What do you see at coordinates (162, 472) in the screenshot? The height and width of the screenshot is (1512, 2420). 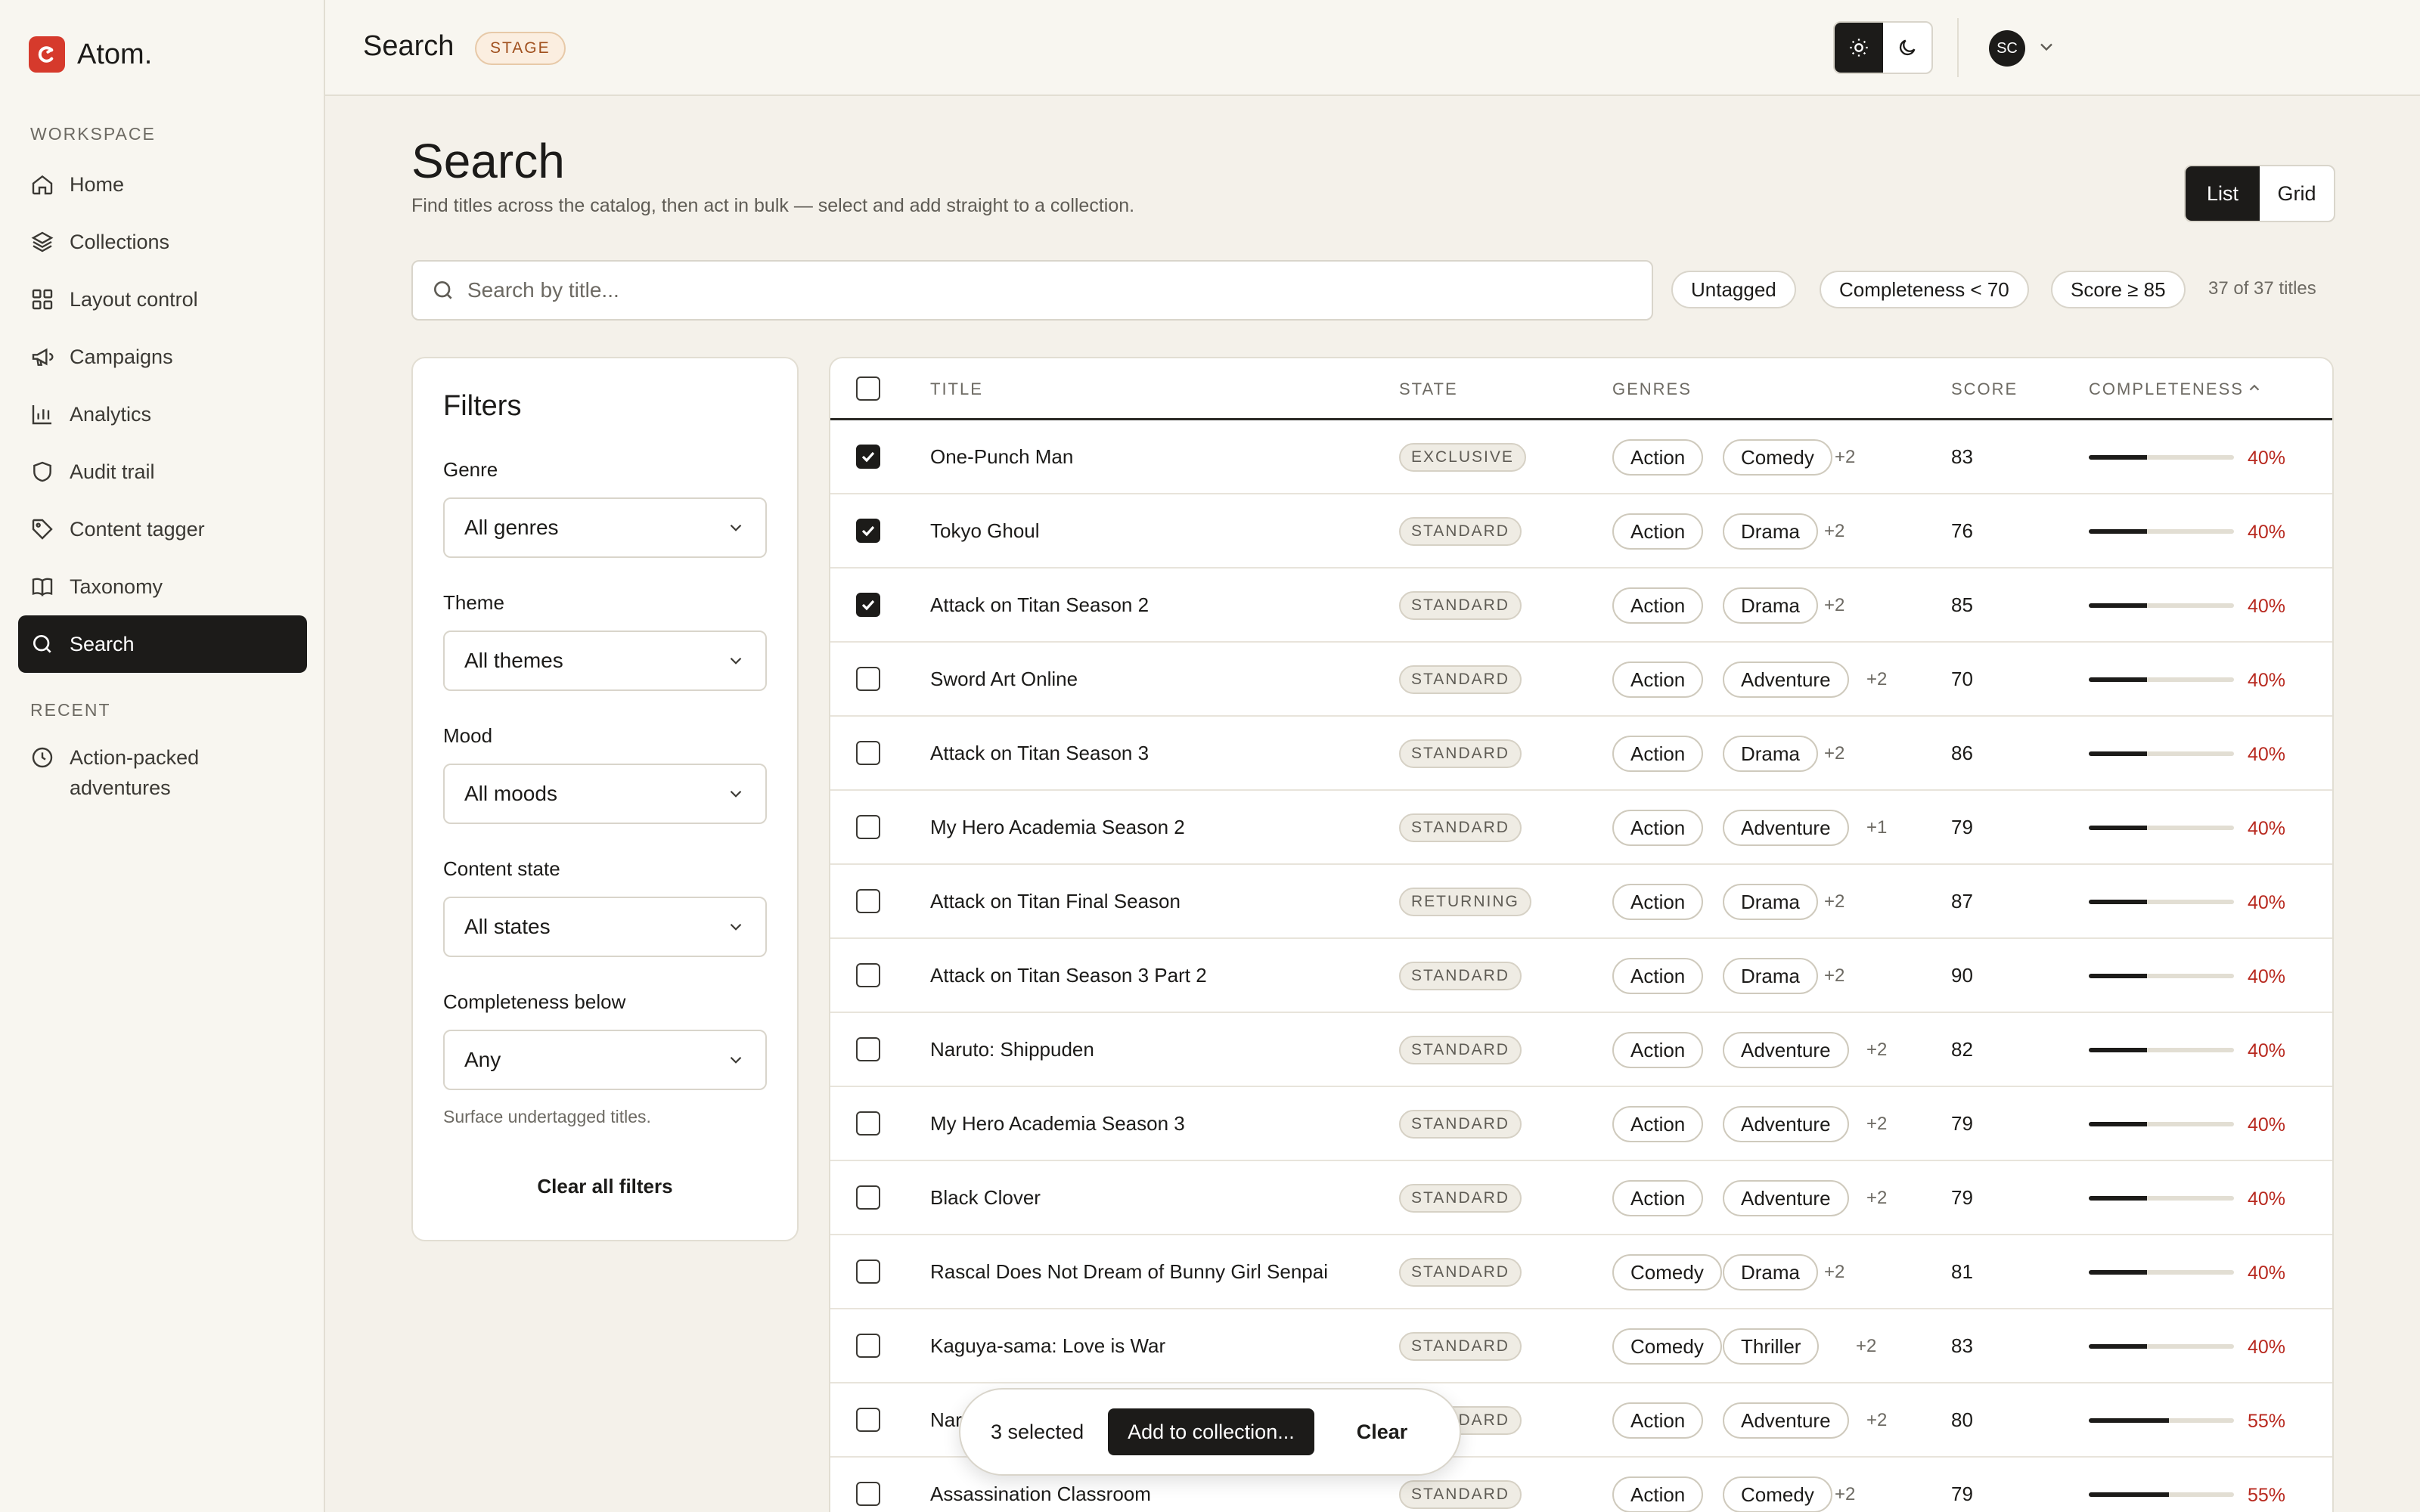 I see `sidebar-item-audit-trail: Audit trail` at bounding box center [162, 472].